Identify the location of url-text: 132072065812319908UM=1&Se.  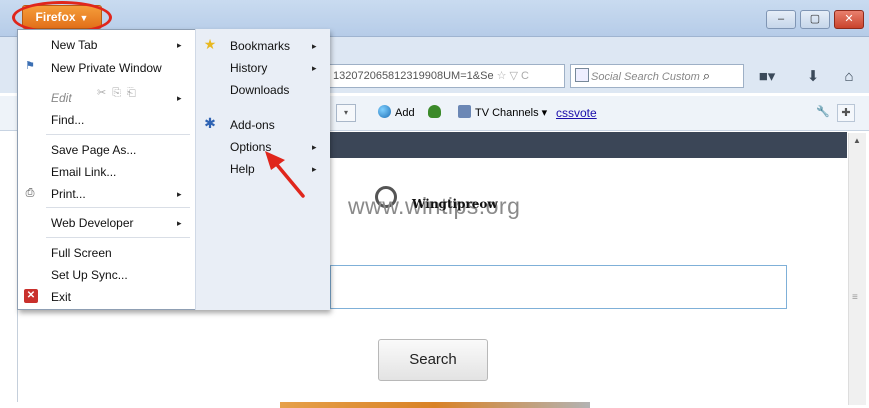
(413, 76).